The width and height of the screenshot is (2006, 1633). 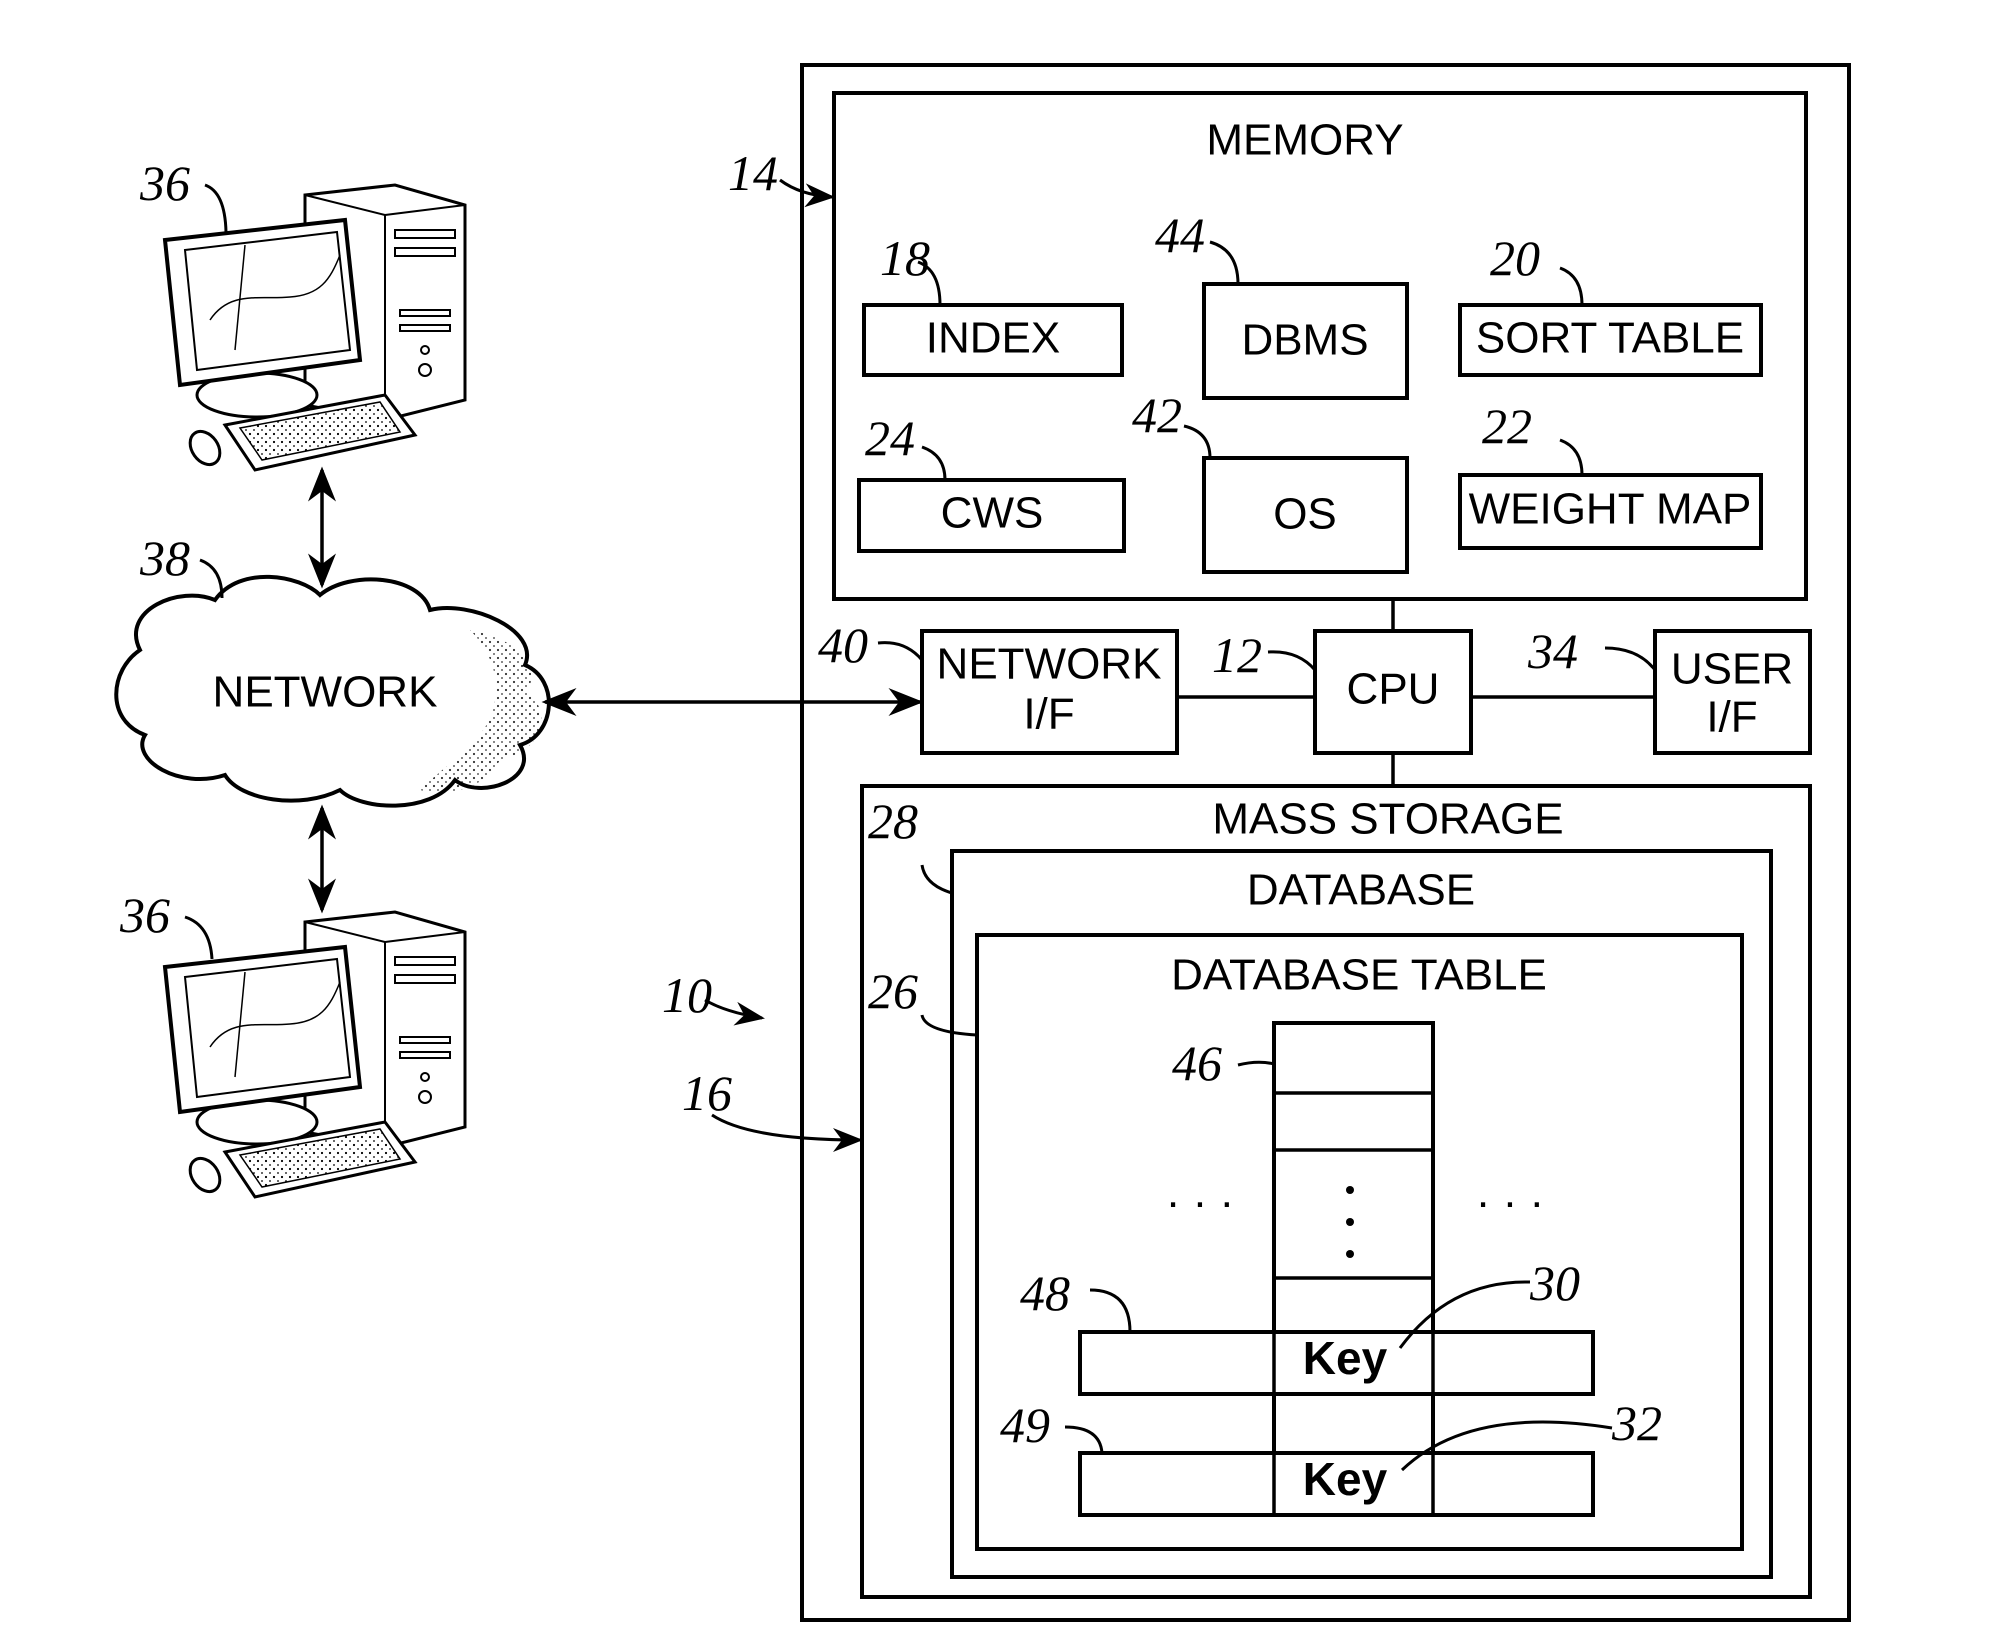 I want to click on svg-text: 12, so click(x=1237, y=655).